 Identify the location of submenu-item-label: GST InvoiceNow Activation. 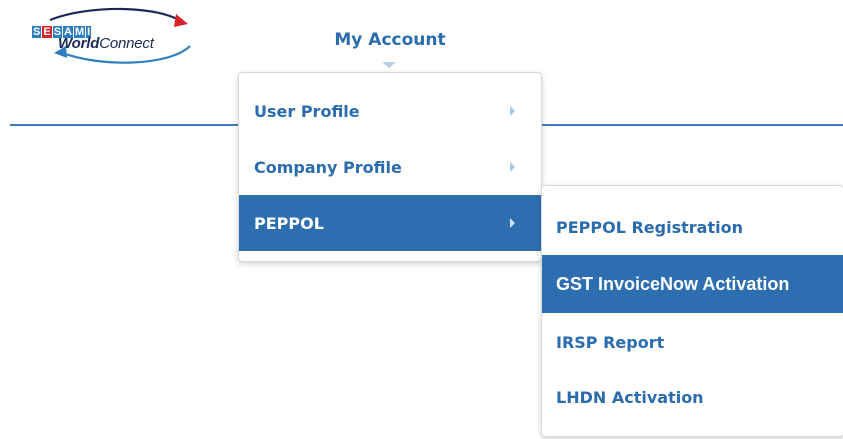
(673, 283).